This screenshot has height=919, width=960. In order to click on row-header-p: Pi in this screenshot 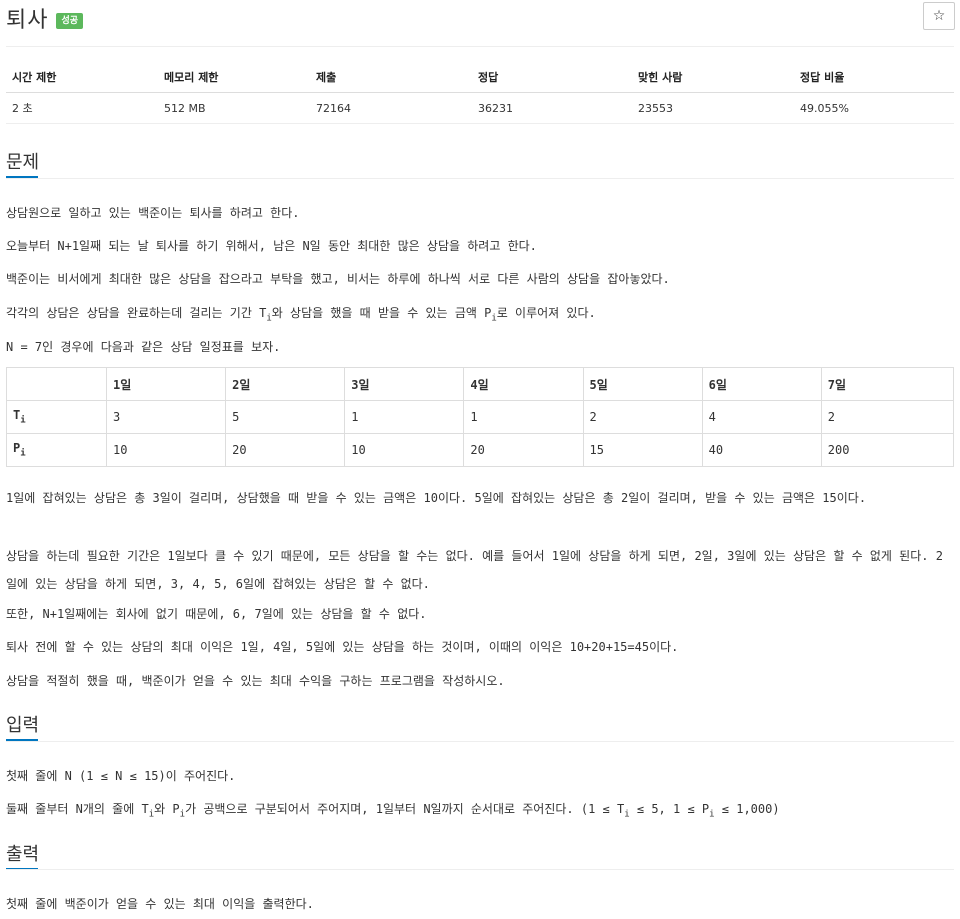, I will do `click(56, 450)`.